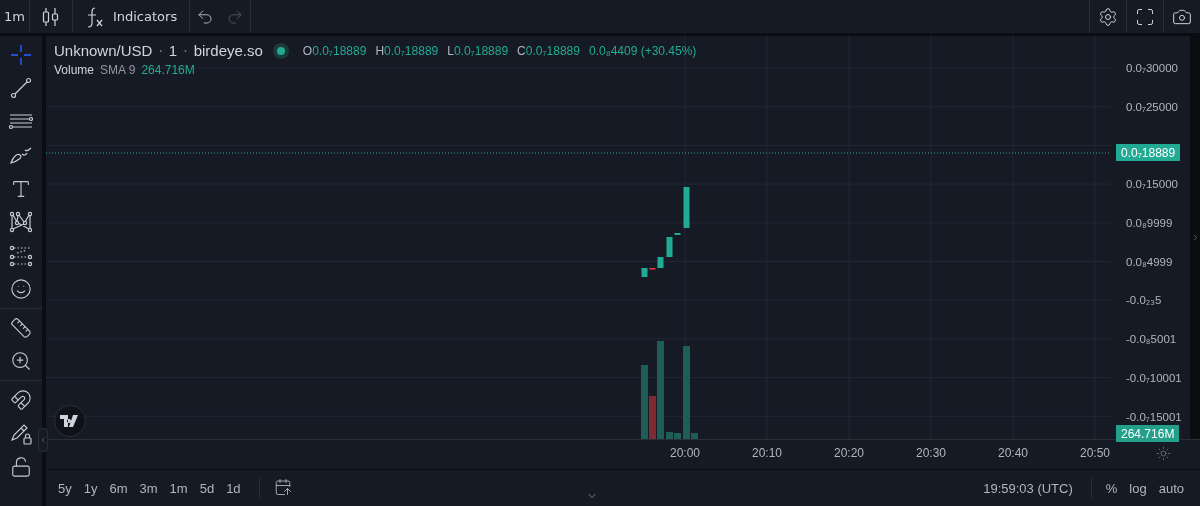 This screenshot has height=506, width=1200. What do you see at coordinates (1152, 184) in the screenshot?
I see `price-label: 0.0₇15000` at bounding box center [1152, 184].